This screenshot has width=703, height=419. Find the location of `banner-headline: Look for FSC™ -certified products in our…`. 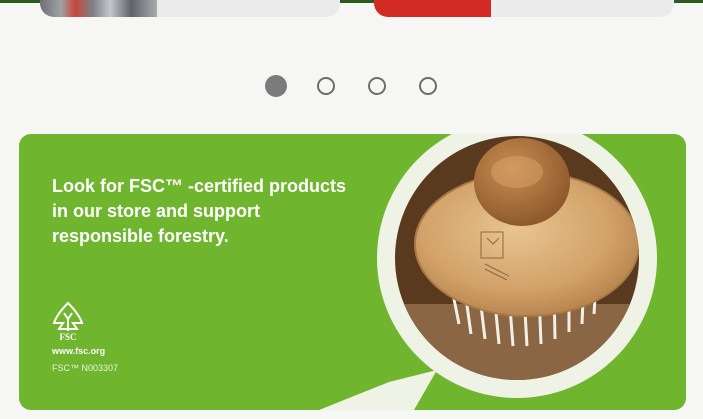

banner-headline: Look for FSC™ -certified products in our… is located at coordinates (199, 211).